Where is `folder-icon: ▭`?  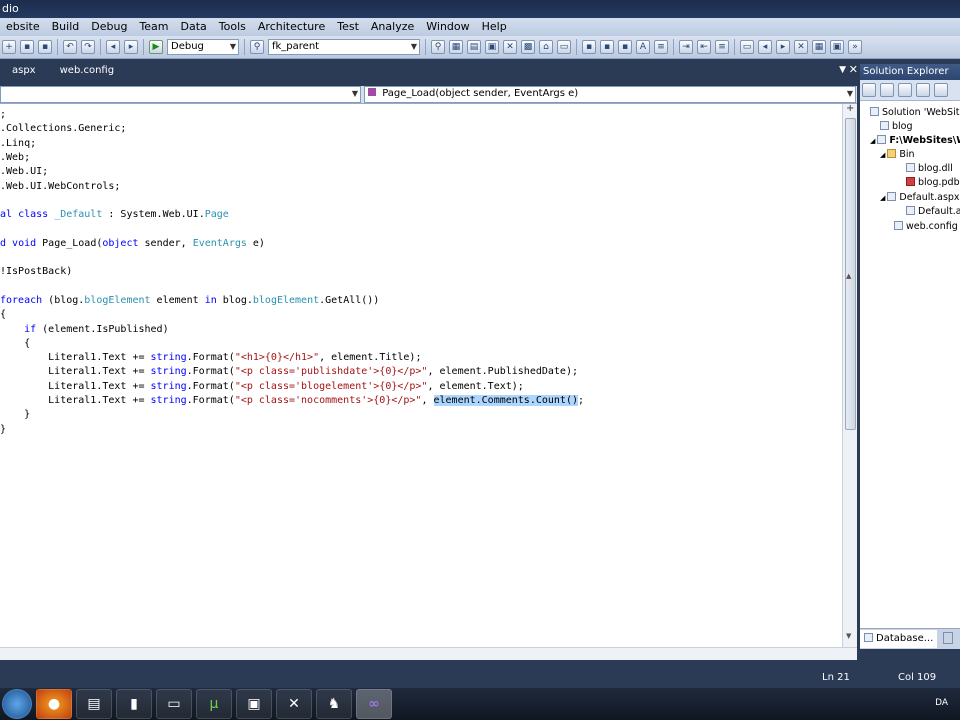
folder-icon: ▭ is located at coordinates (174, 704).